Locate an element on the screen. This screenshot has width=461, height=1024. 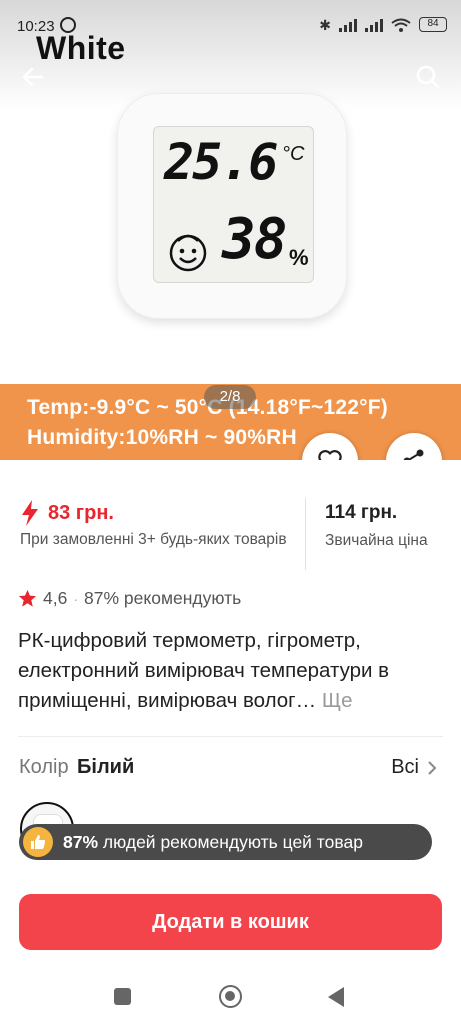
variant-title: White is located at coordinates (81, 48).